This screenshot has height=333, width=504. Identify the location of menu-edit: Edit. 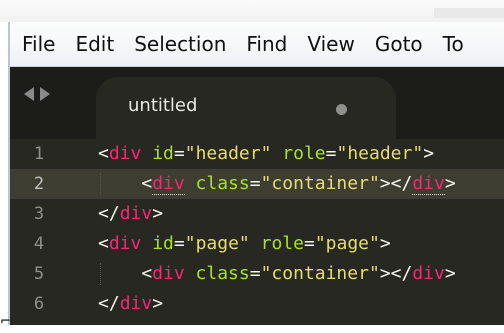
(94, 44).